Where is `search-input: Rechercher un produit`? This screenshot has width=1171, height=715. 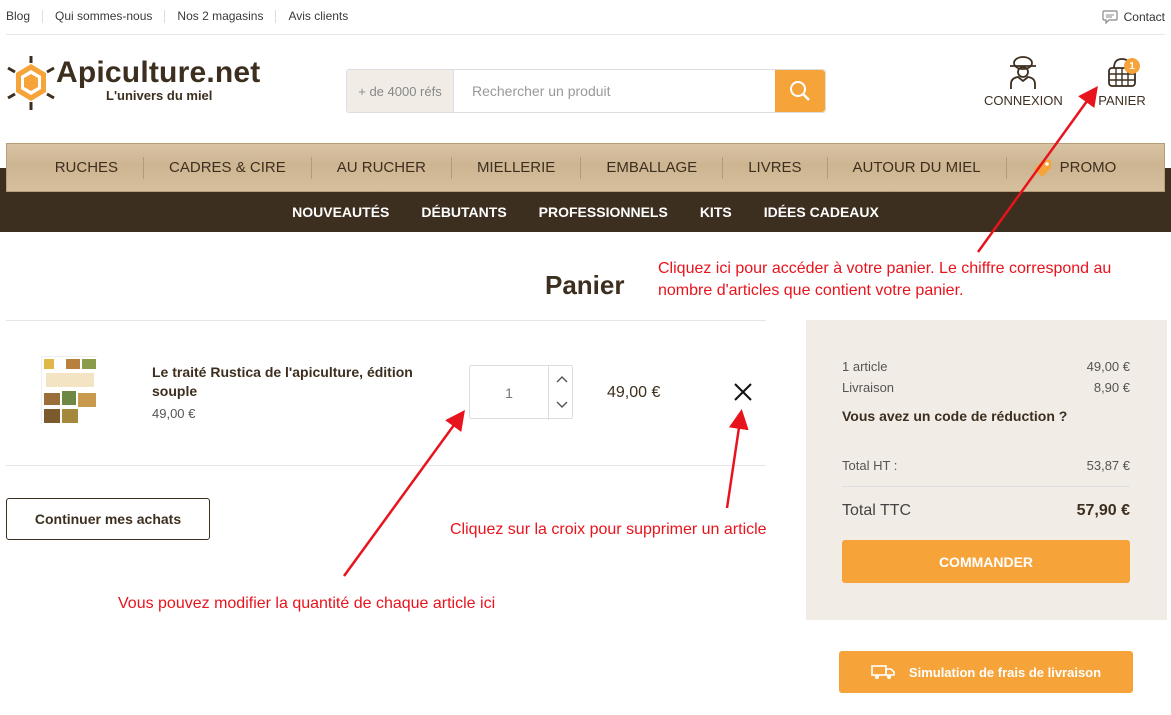
search-input: Rechercher un produit is located at coordinates (614, 91).